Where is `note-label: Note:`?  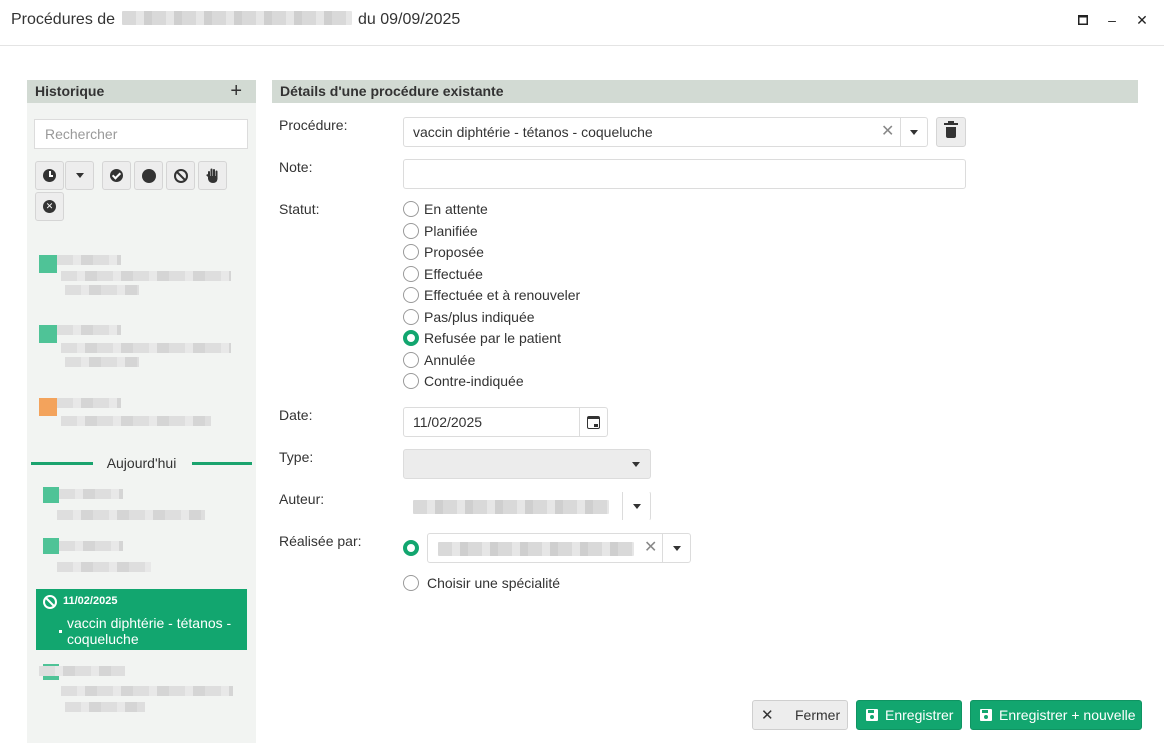
note-label: Note: is located at coordinates (296, 167).